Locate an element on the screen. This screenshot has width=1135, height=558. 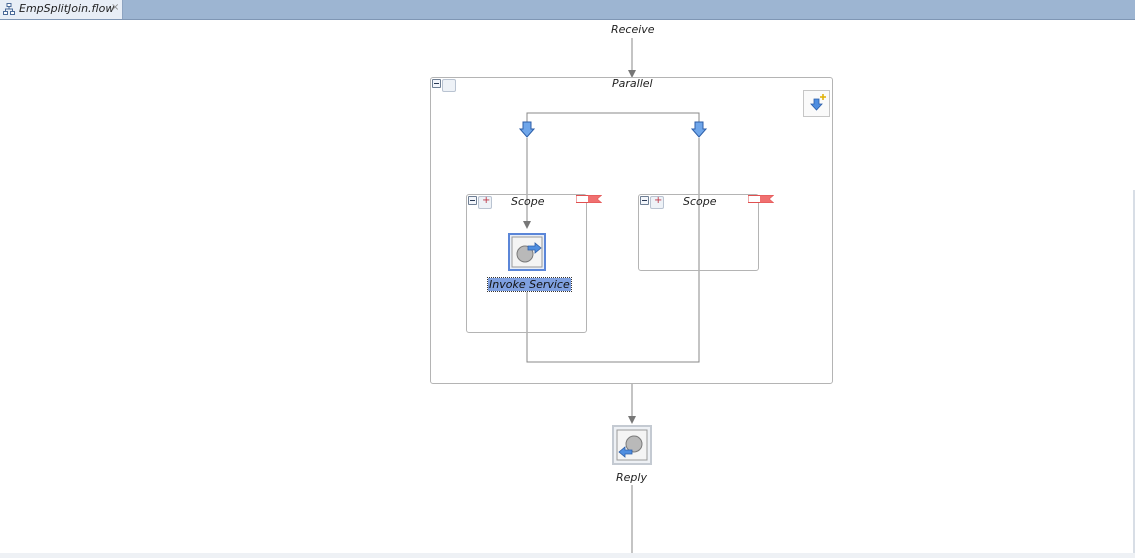
collapse-parallel-icon is located at coordinates (436, 83).